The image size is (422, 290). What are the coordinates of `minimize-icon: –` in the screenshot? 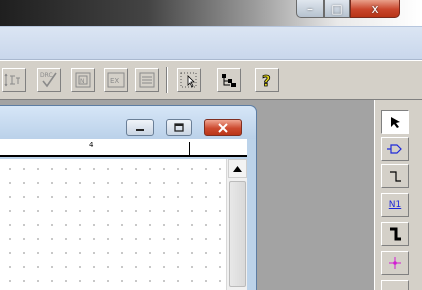 It's located at (310, 8).